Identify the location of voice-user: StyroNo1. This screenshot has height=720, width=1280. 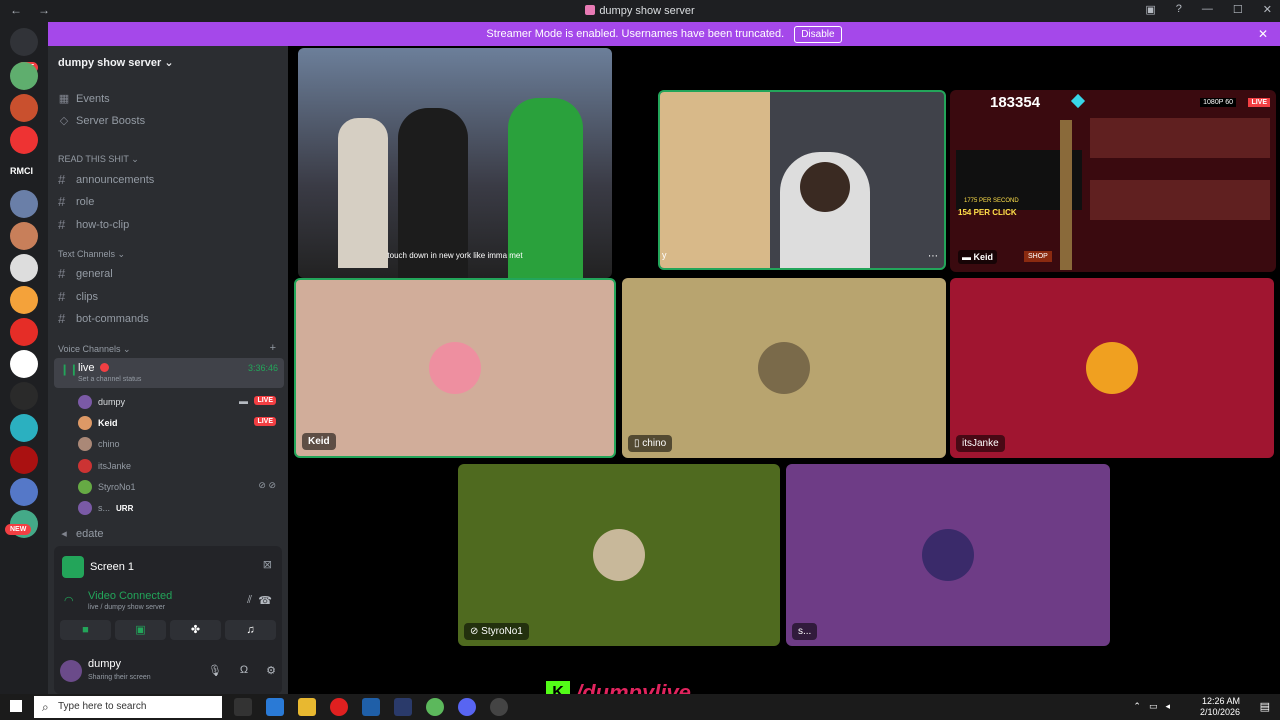
(107, 487).